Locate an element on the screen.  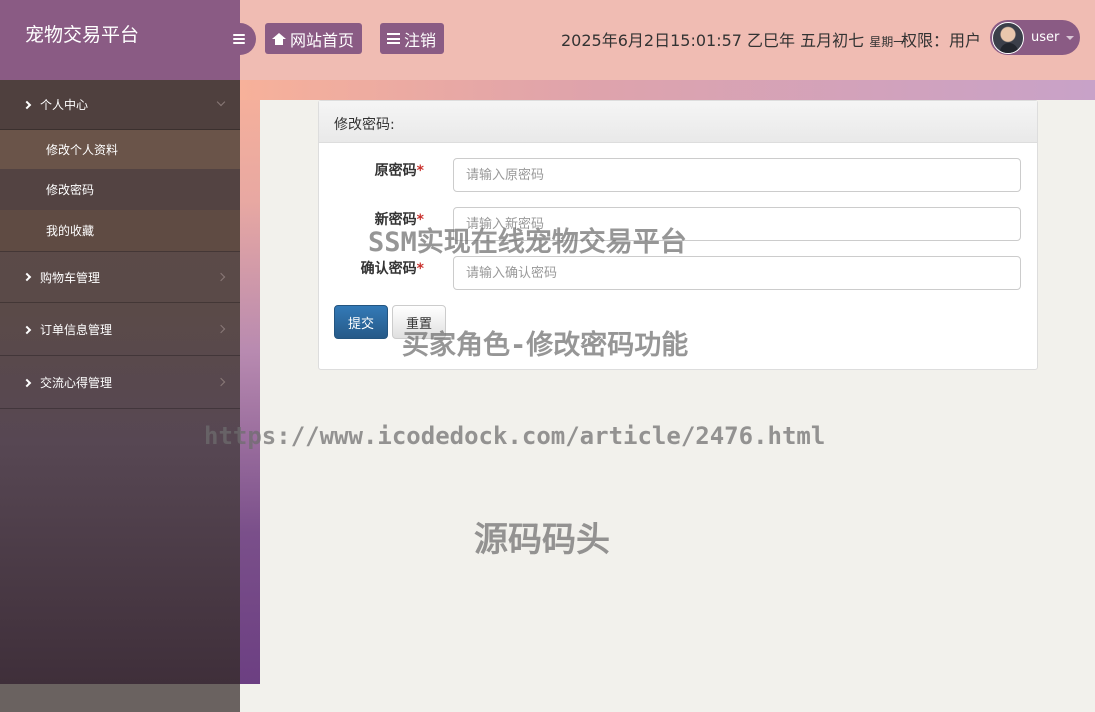
bars-icon is located at coordinates (239, 39).